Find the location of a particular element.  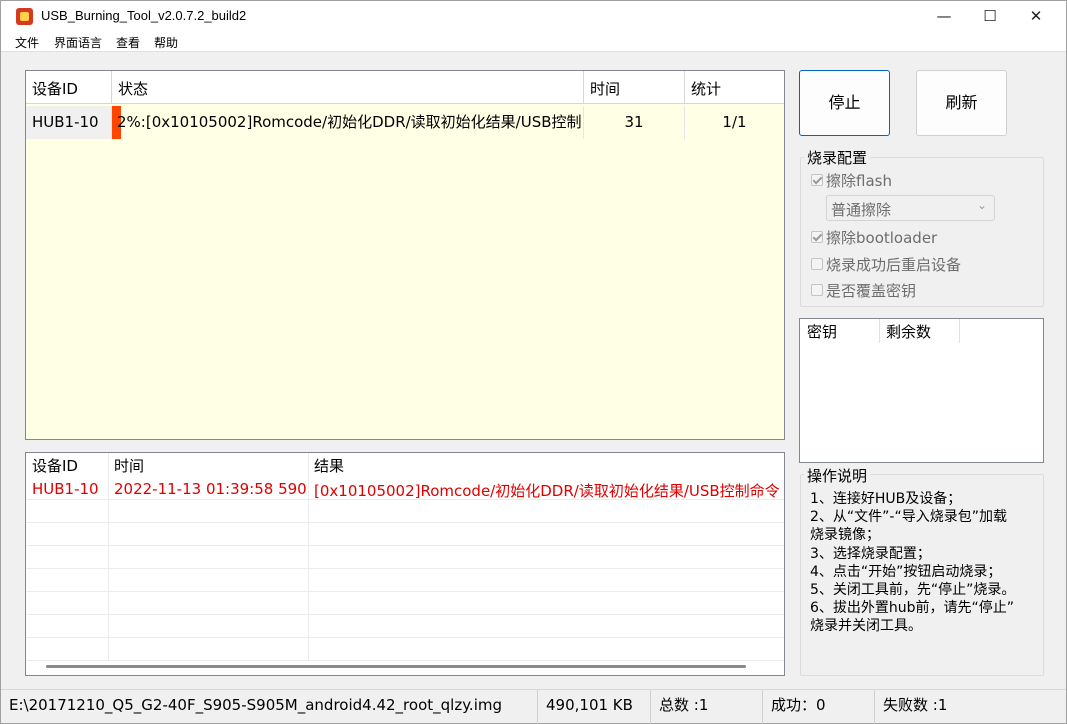

status-total: 总数 :1 is located at coordinates (707, 707).